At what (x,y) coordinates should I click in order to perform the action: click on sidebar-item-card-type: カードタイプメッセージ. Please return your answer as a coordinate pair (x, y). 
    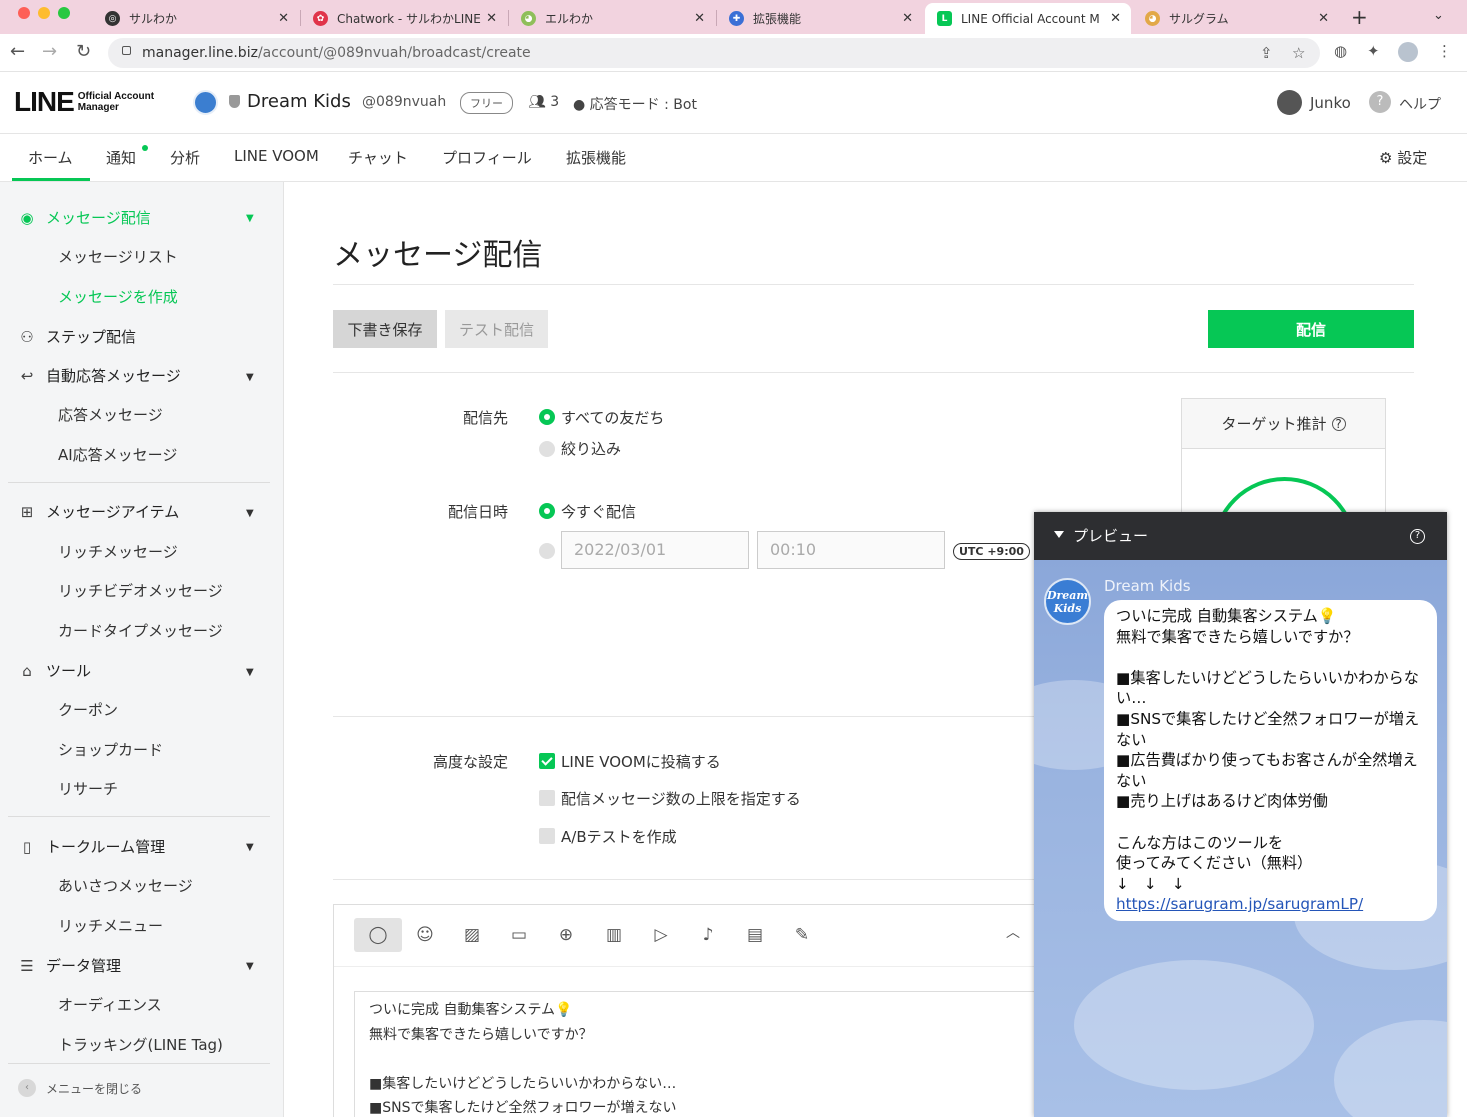
    Looking at the image, I should click on (140, 630).